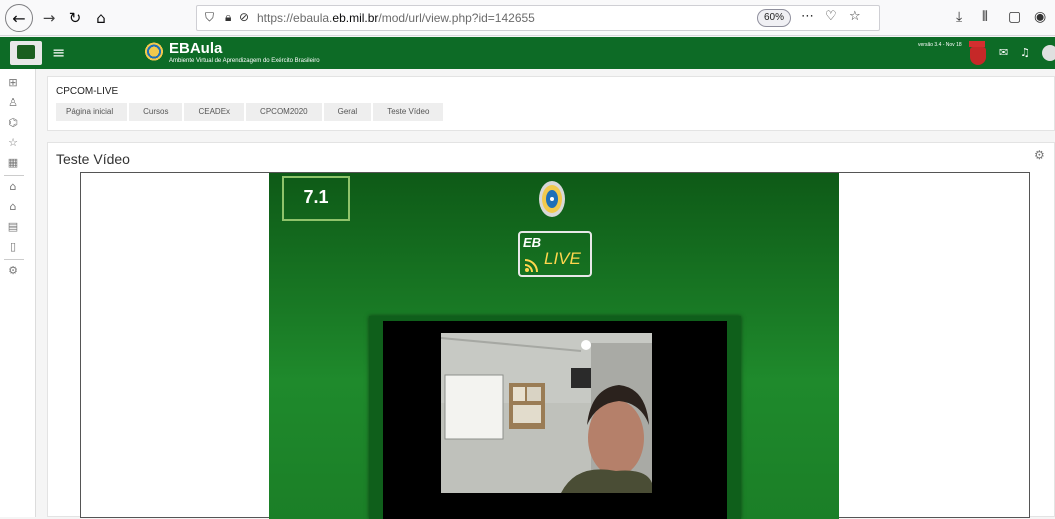  I want to click on video-player-frame, so click(555, 417).